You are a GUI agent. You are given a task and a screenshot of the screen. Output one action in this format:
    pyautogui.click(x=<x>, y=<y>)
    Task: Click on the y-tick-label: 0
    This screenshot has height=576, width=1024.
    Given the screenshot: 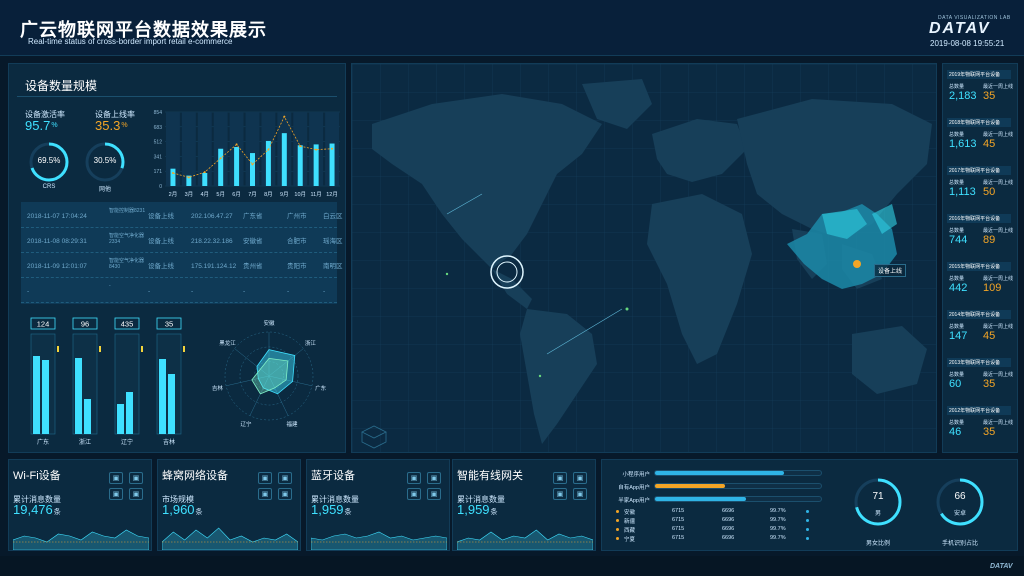 What is the action you would take?
    pyautogui.click(x=160, y=187)
    